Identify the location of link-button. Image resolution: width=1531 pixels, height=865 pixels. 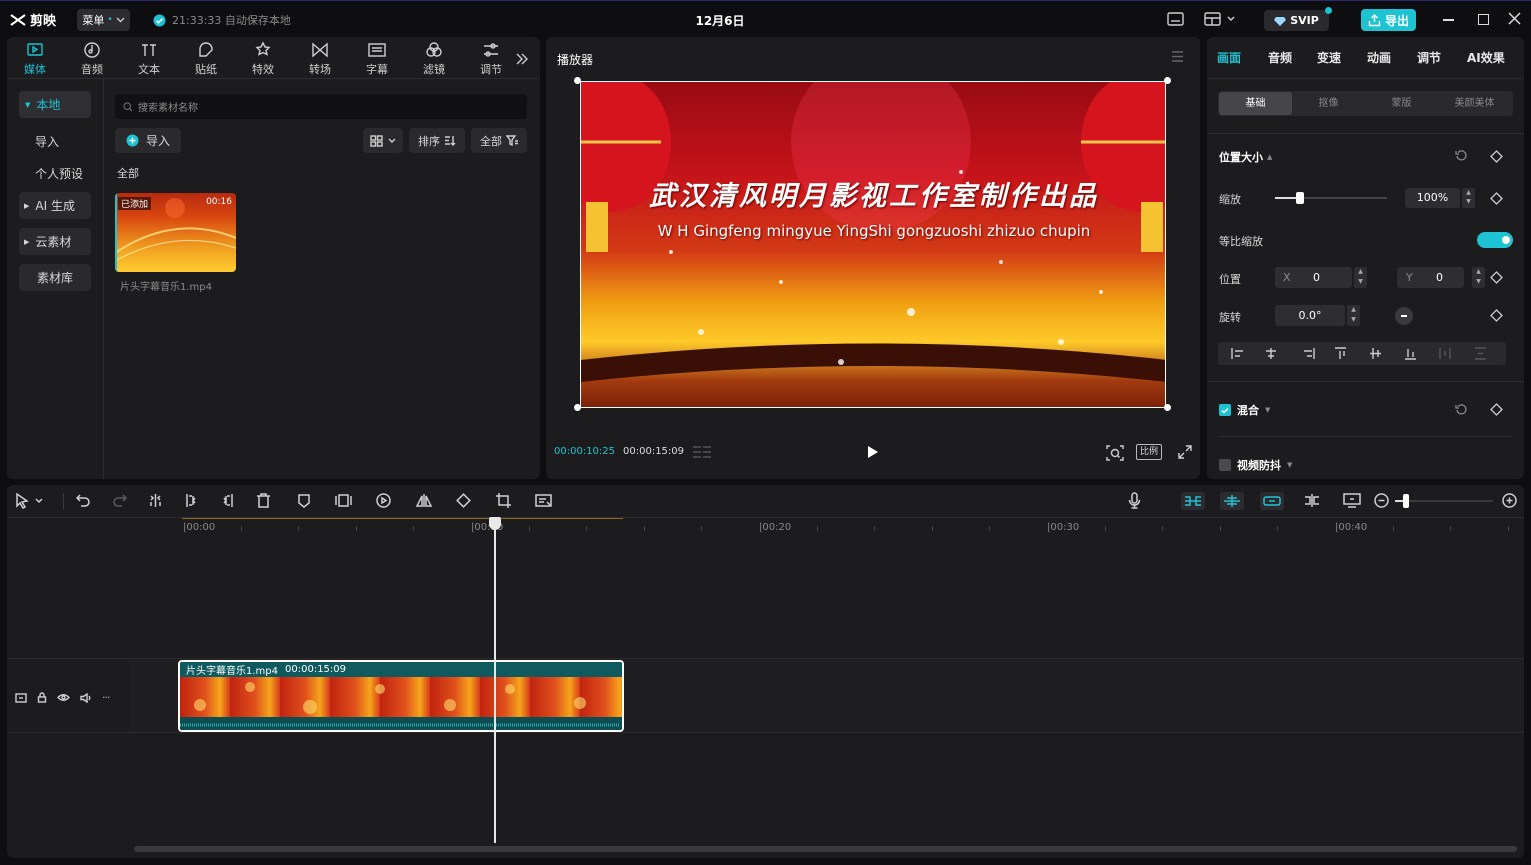
(1272, 501).